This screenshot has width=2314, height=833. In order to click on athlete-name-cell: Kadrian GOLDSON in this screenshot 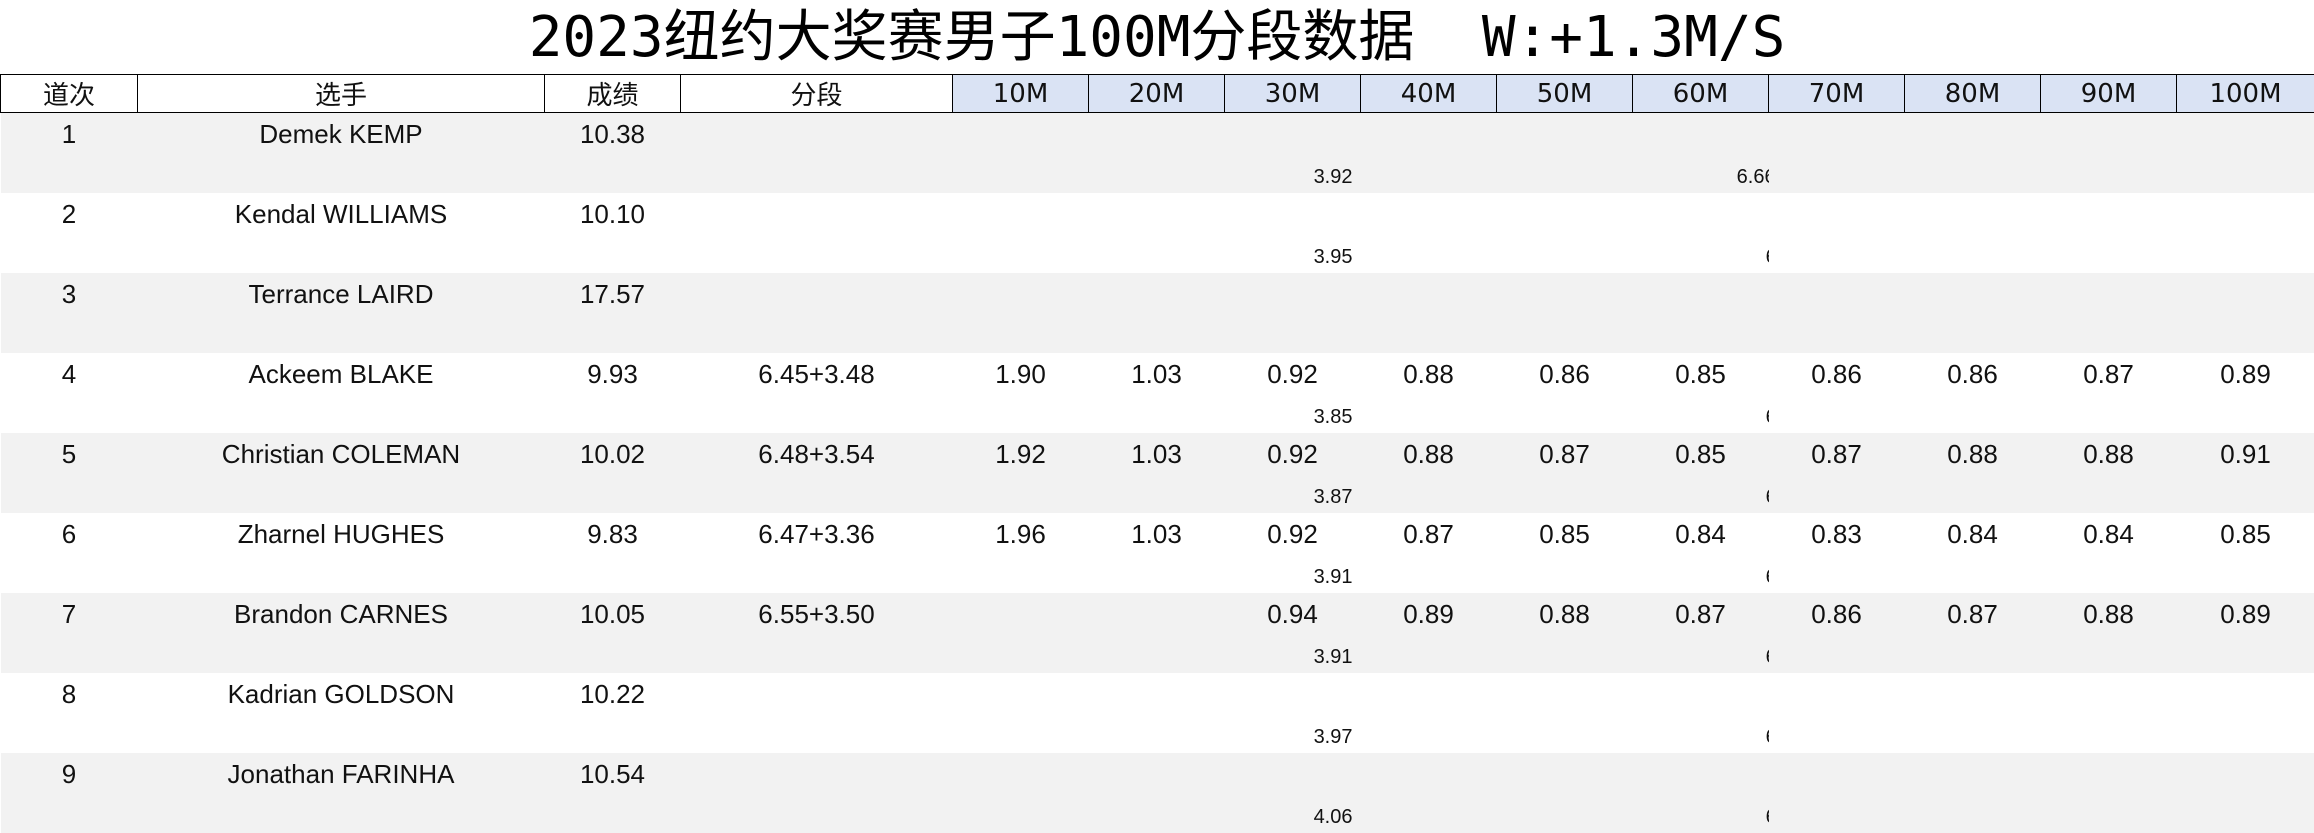, I will do `click(341, 713)`.